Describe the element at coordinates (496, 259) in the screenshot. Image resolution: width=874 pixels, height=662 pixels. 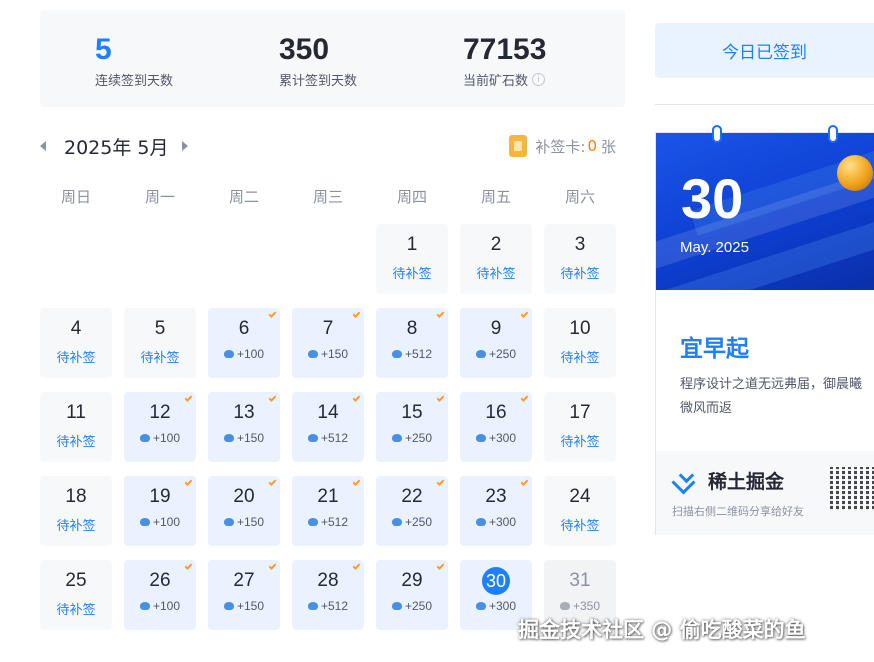
I see `calendar-day-2: 2 待补签` at that location.